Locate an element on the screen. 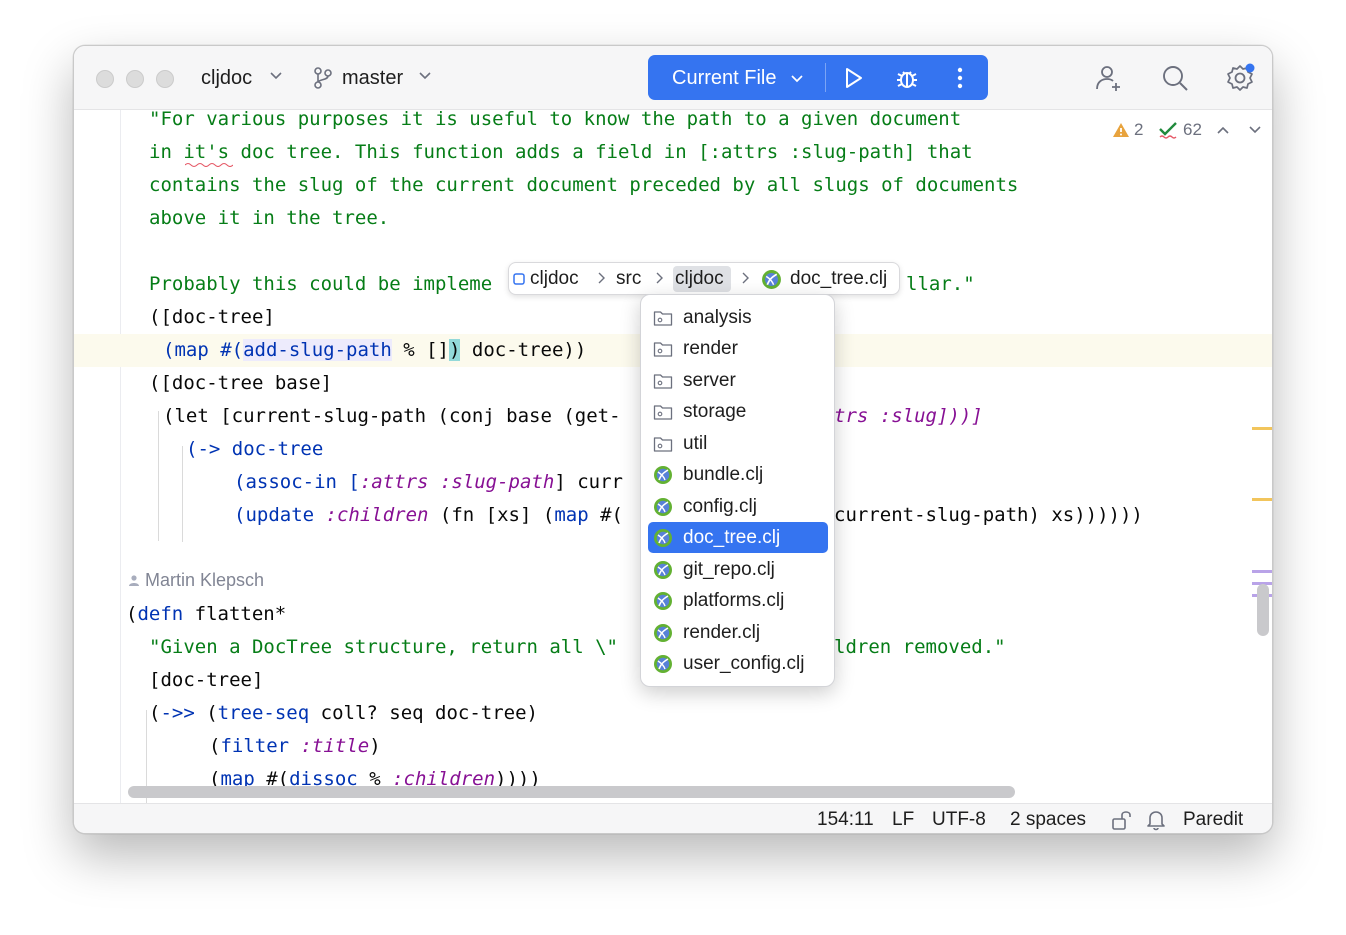  close-window-button is located at coordinates (105, 79).